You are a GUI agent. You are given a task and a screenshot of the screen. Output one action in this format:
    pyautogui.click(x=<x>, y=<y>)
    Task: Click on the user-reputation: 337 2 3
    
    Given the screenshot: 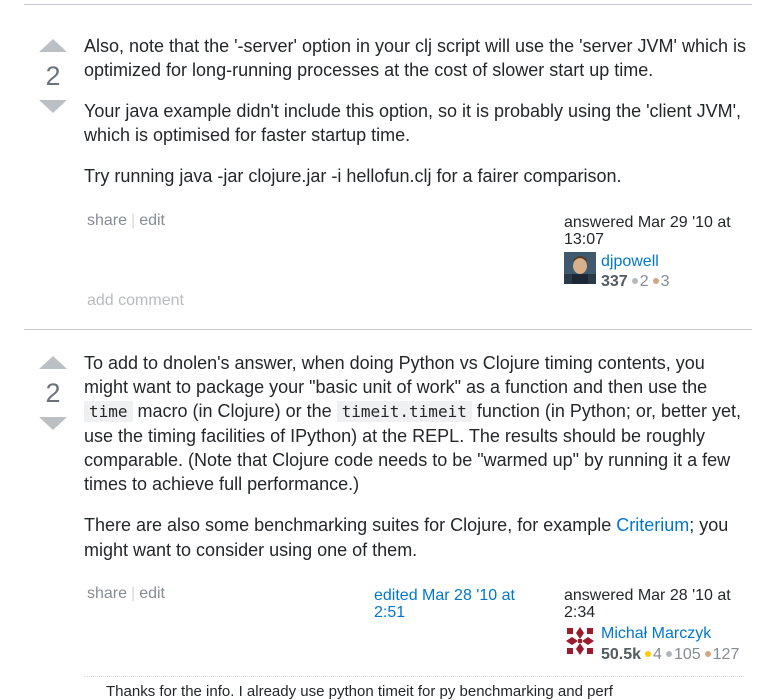 What is the action you would take?
    pyautogui.click(x=635, y=282)
    